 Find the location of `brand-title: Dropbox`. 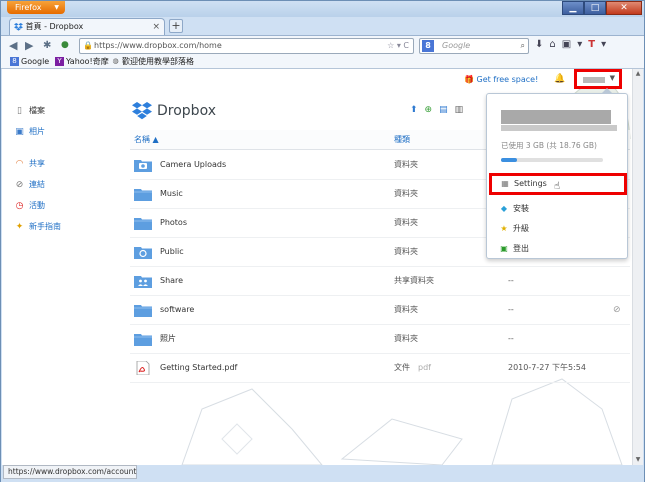

brand-title: Dropbox is located at coordinates (186, 111).